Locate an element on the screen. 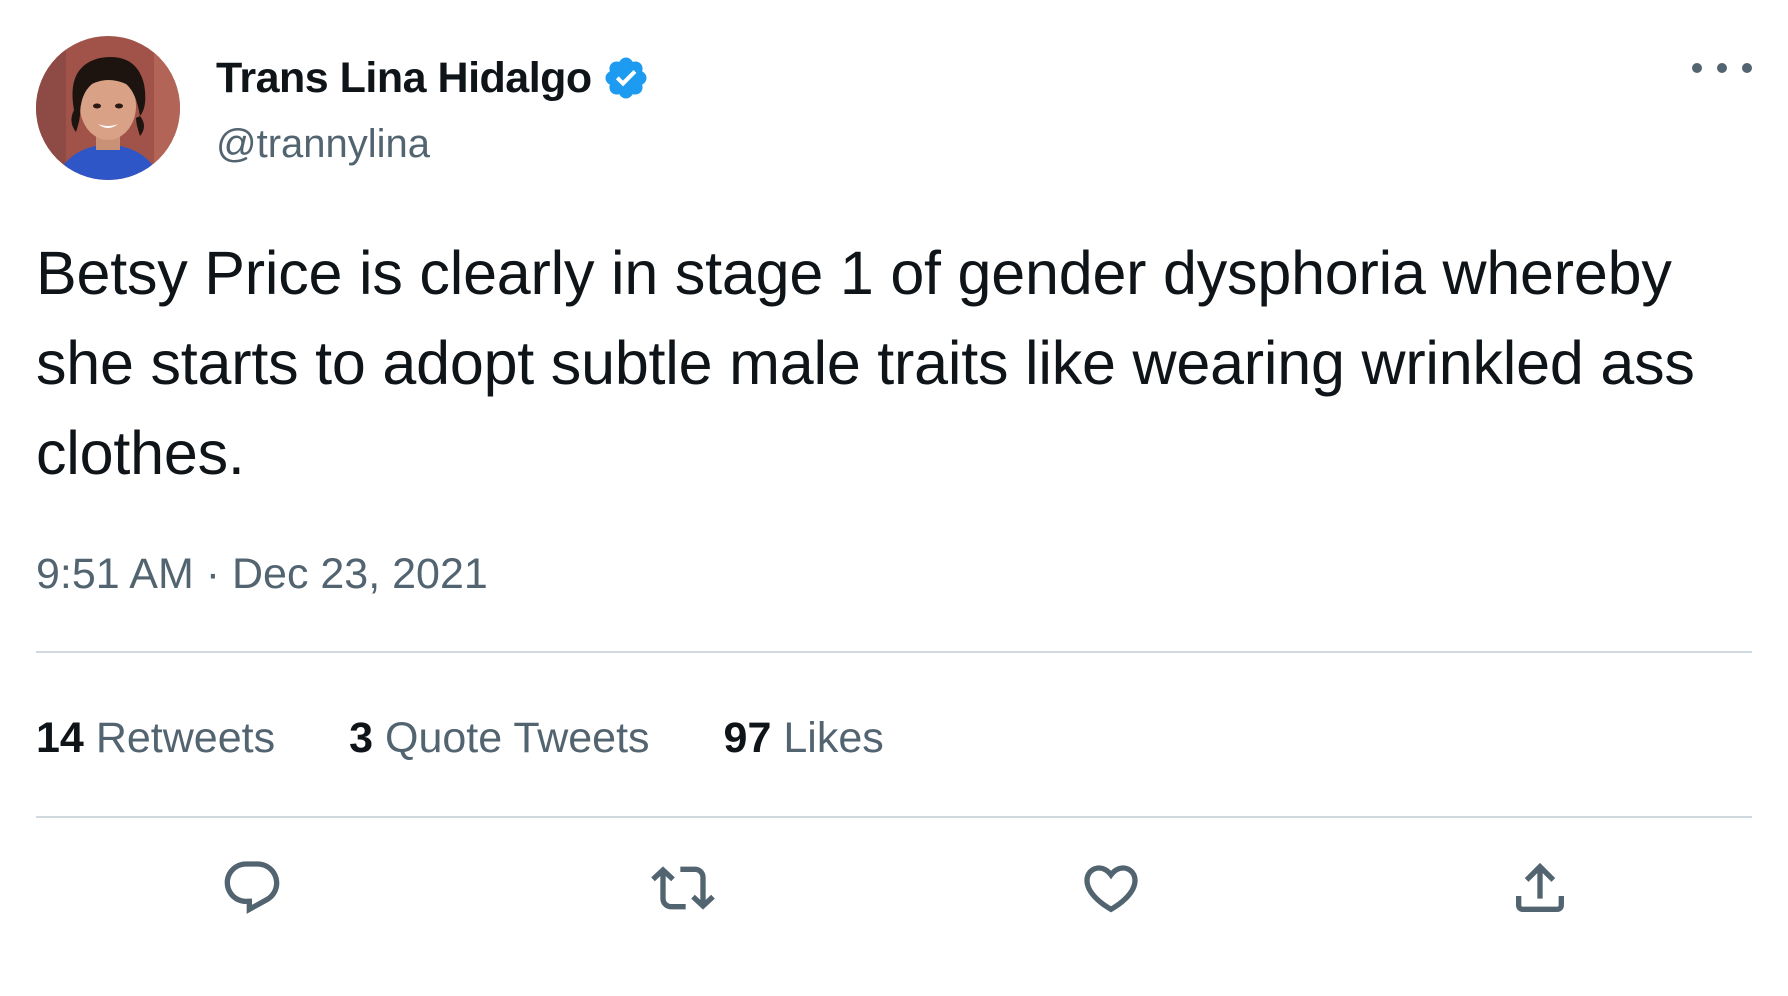  like-button is located at coordinates (1111, 888).